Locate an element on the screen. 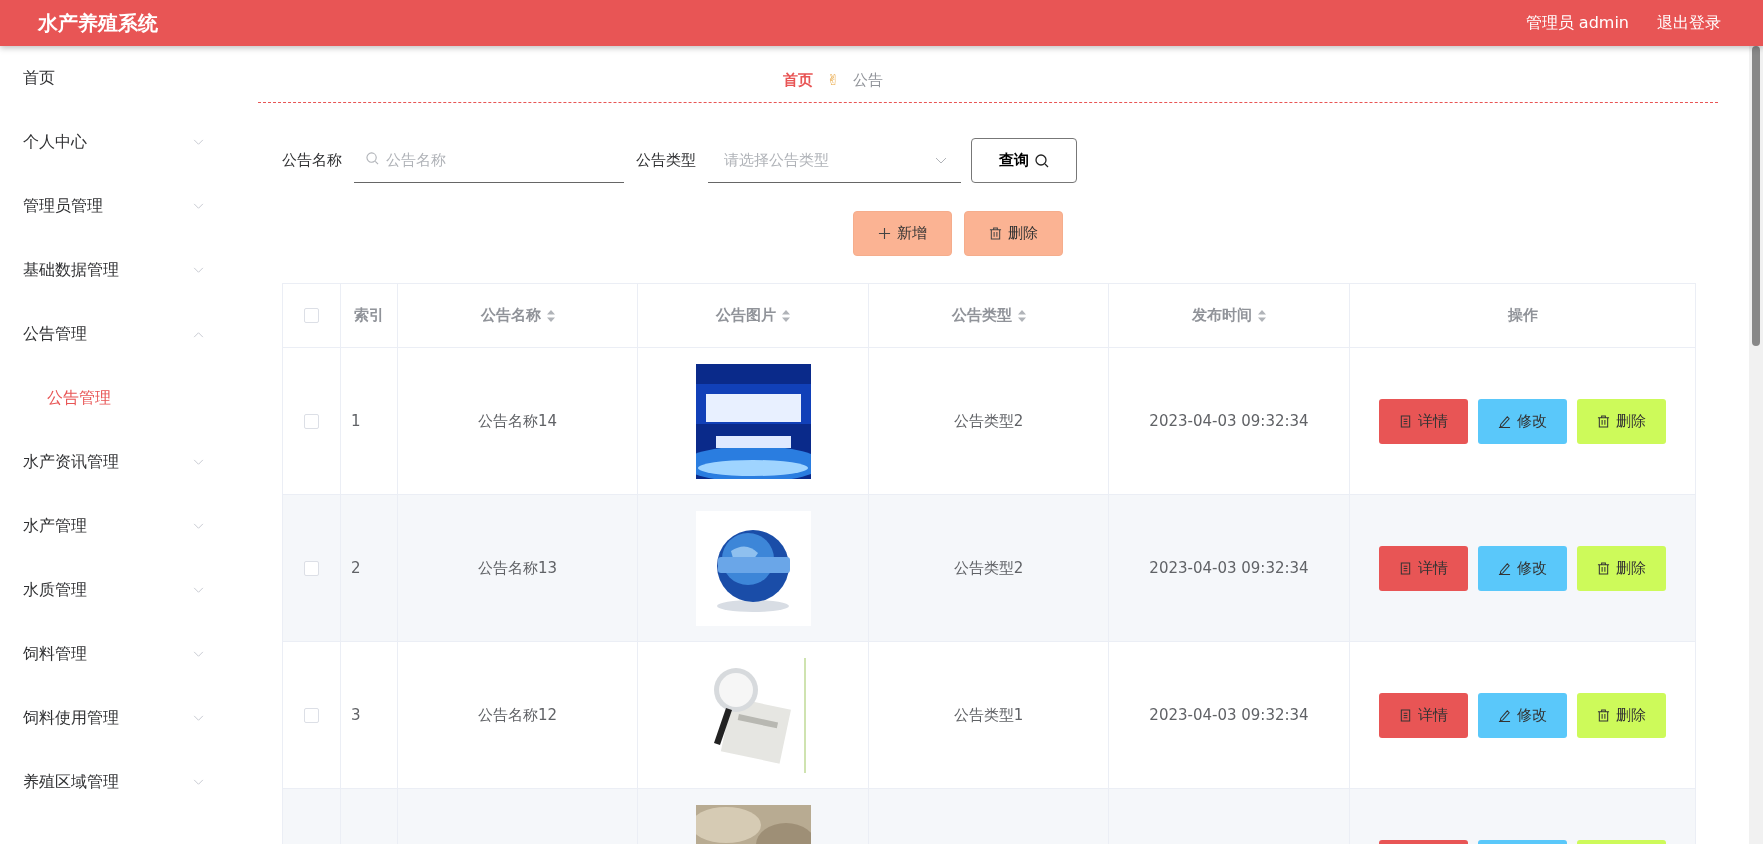 This screenshot has height=844, width=1763. plus-icon is located at coordinates (884, 233).